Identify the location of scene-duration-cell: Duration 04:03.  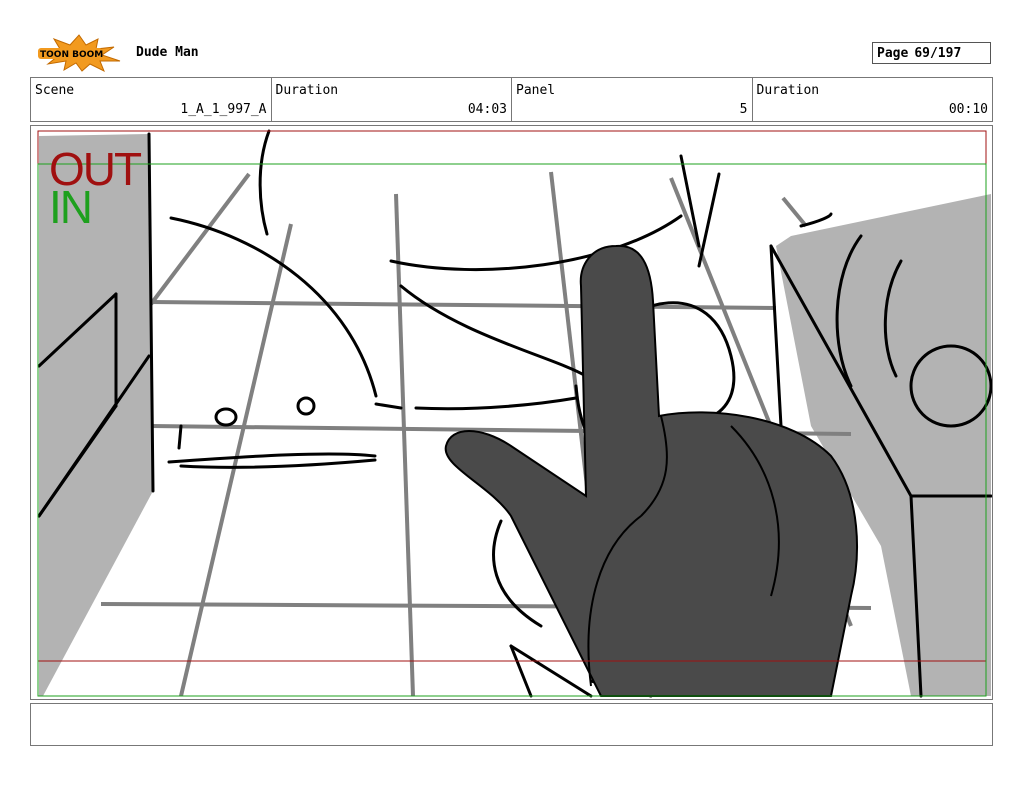
(392, 99).